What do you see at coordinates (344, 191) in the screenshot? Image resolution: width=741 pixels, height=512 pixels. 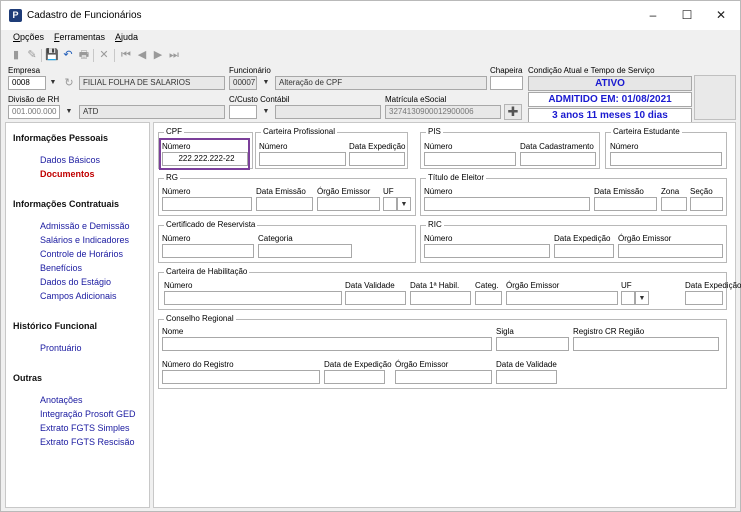 I see `rg-orgao-label: Órgão Emissor` at bounding box center [344, 191].